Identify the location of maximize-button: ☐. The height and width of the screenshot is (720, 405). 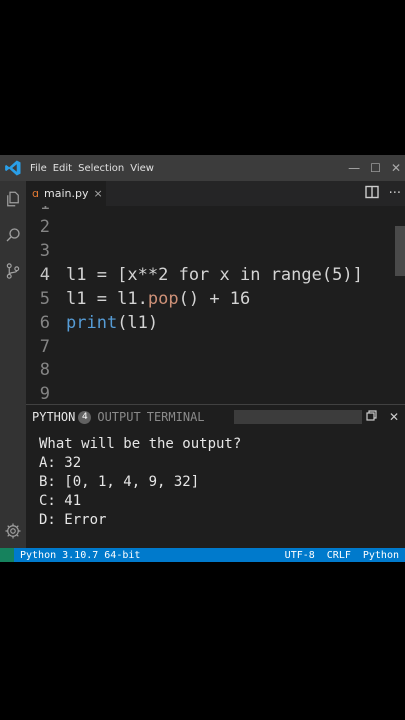
(375, 168).